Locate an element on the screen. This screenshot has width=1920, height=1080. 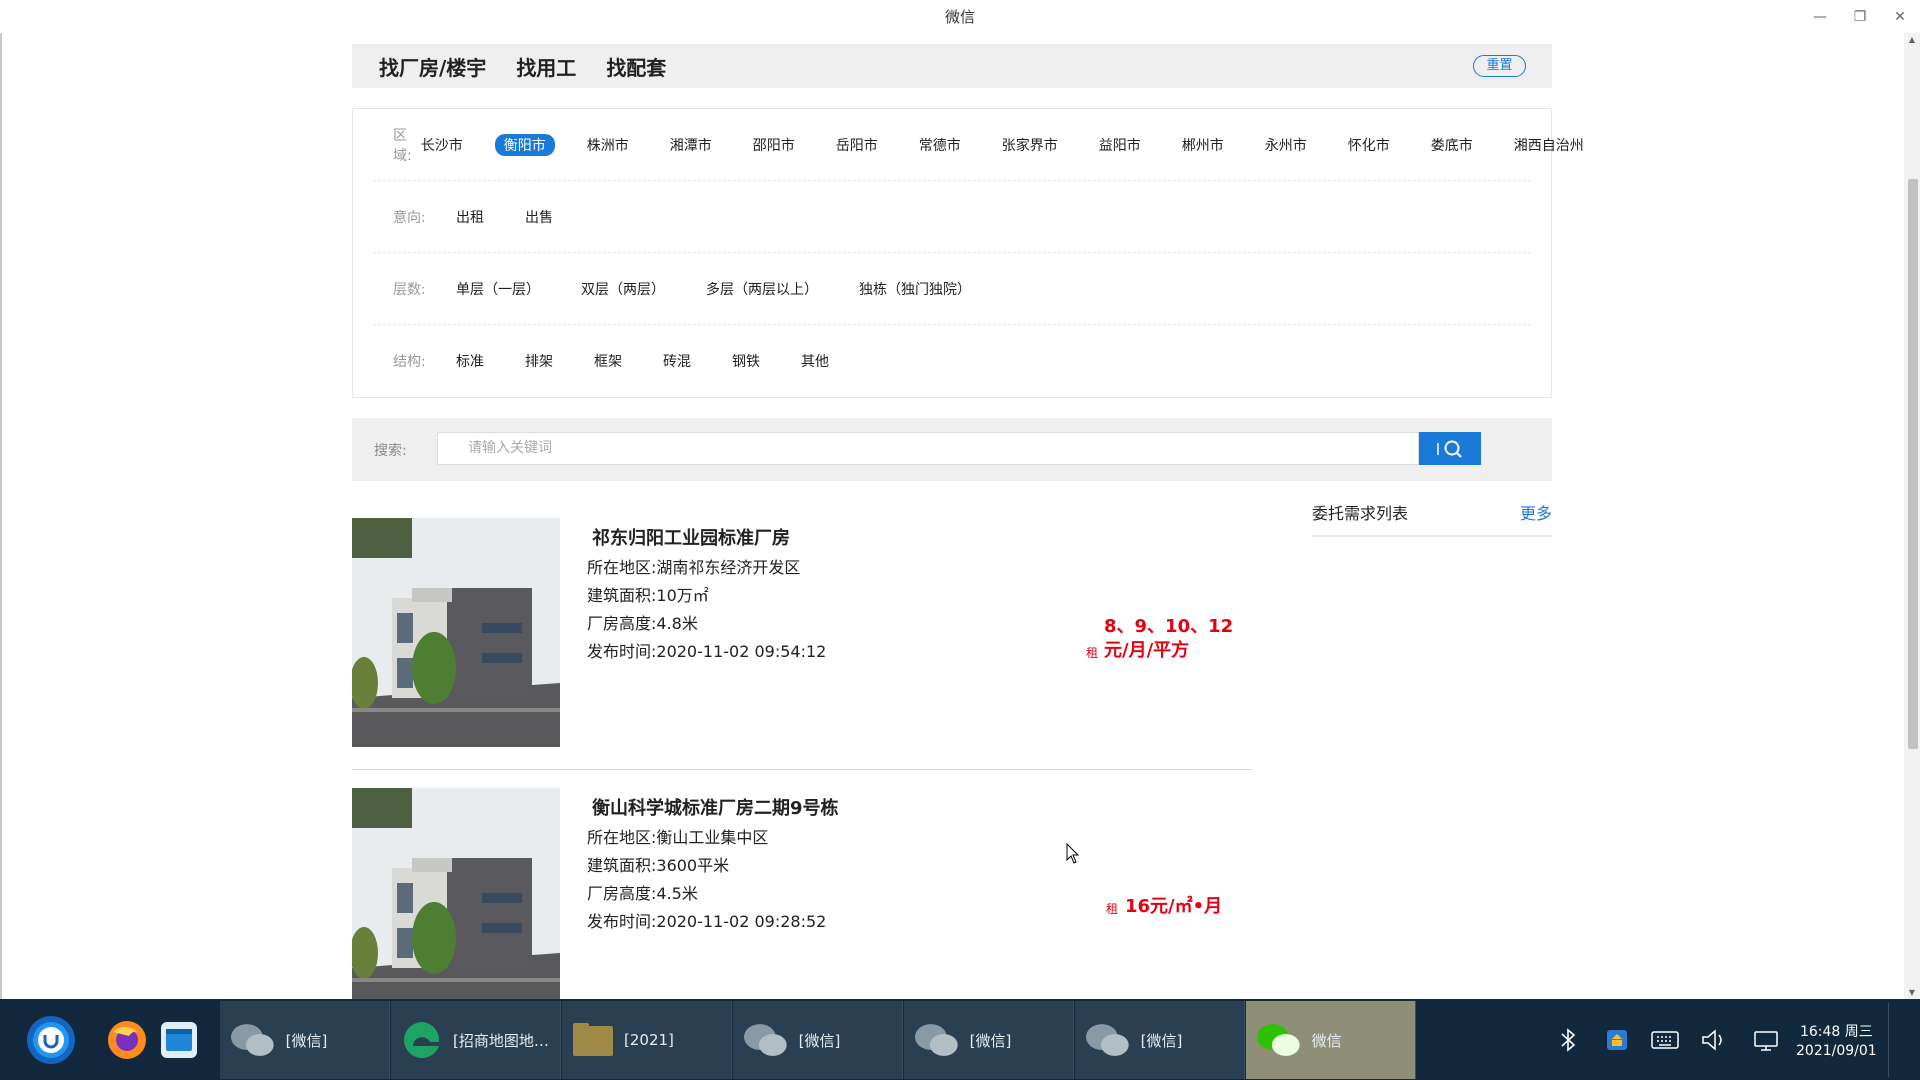
listing-divider is located at coordinates (802, 769).